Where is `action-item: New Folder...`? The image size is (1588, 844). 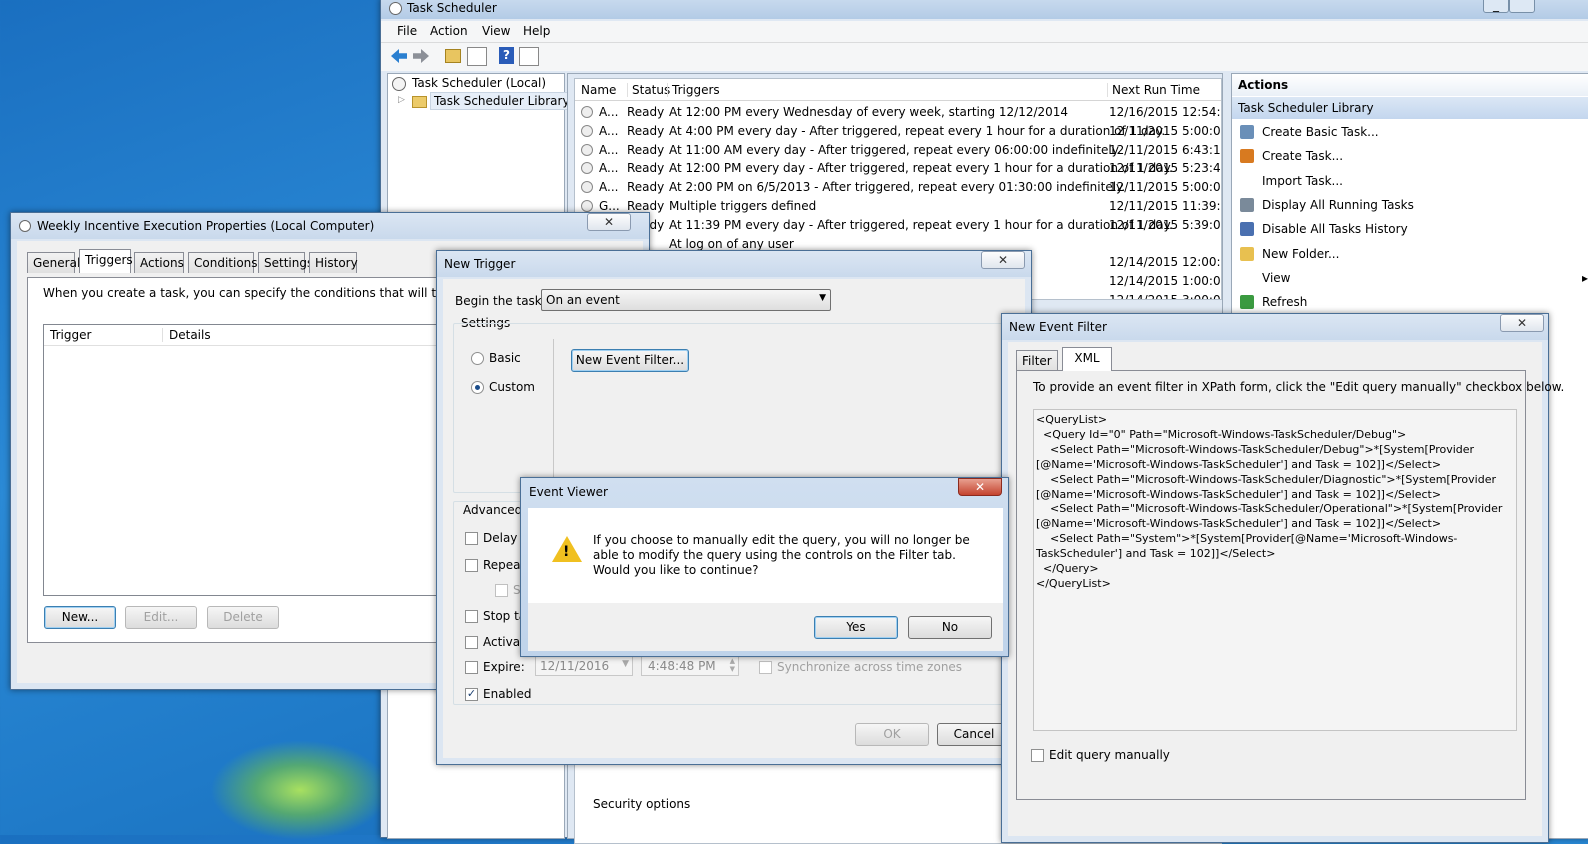
action-item: New Folder... is located at coordinates (1410, 254).